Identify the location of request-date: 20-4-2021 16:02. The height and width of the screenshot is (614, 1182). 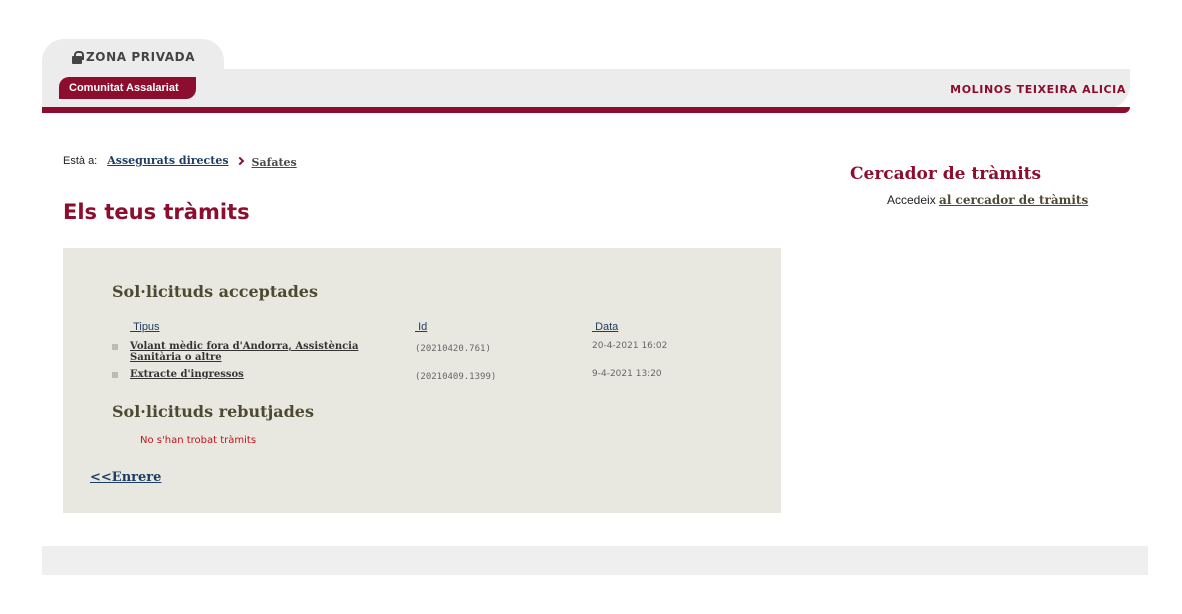
(630, 346).